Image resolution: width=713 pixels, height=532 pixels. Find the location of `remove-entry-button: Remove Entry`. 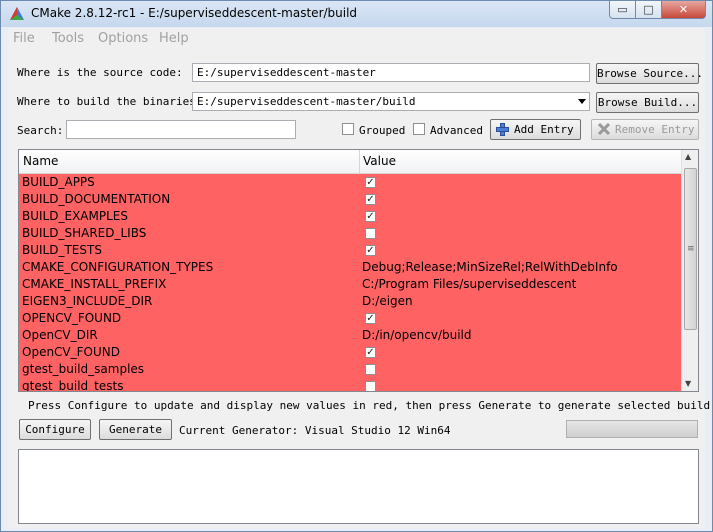

remove-entry-button: Remove Entry is located at coordinates (645, 129).